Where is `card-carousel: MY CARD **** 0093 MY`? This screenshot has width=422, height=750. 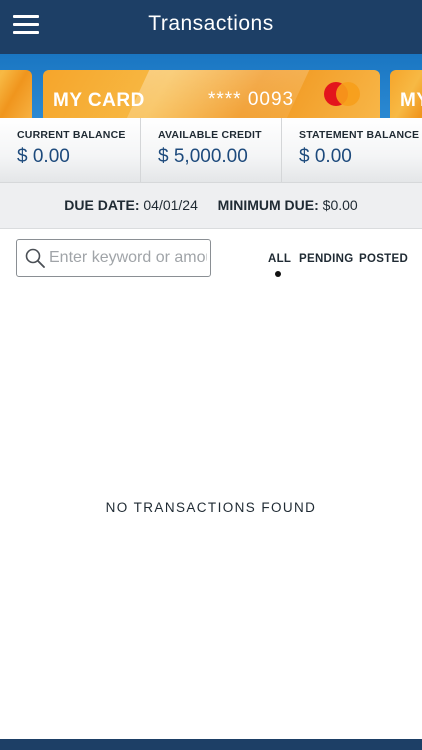 card-carousel: MY CARD **** 0093 MY is located at coordinates (211, 86).